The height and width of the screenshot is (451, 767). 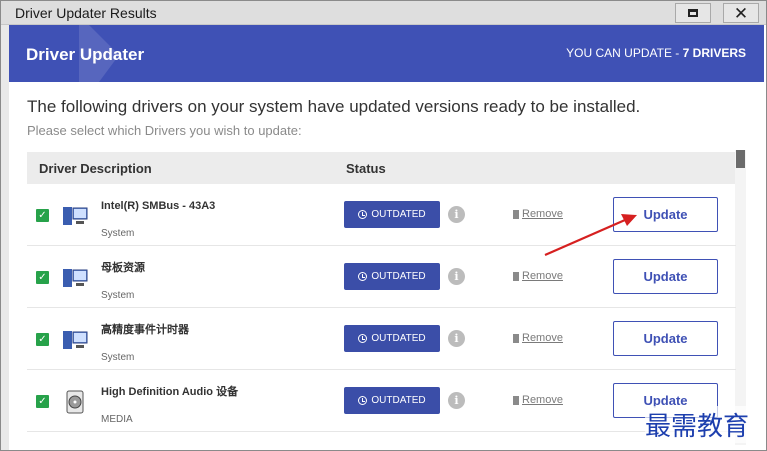 I want to click on close-icon: ✕, so click(x=741, y=13).